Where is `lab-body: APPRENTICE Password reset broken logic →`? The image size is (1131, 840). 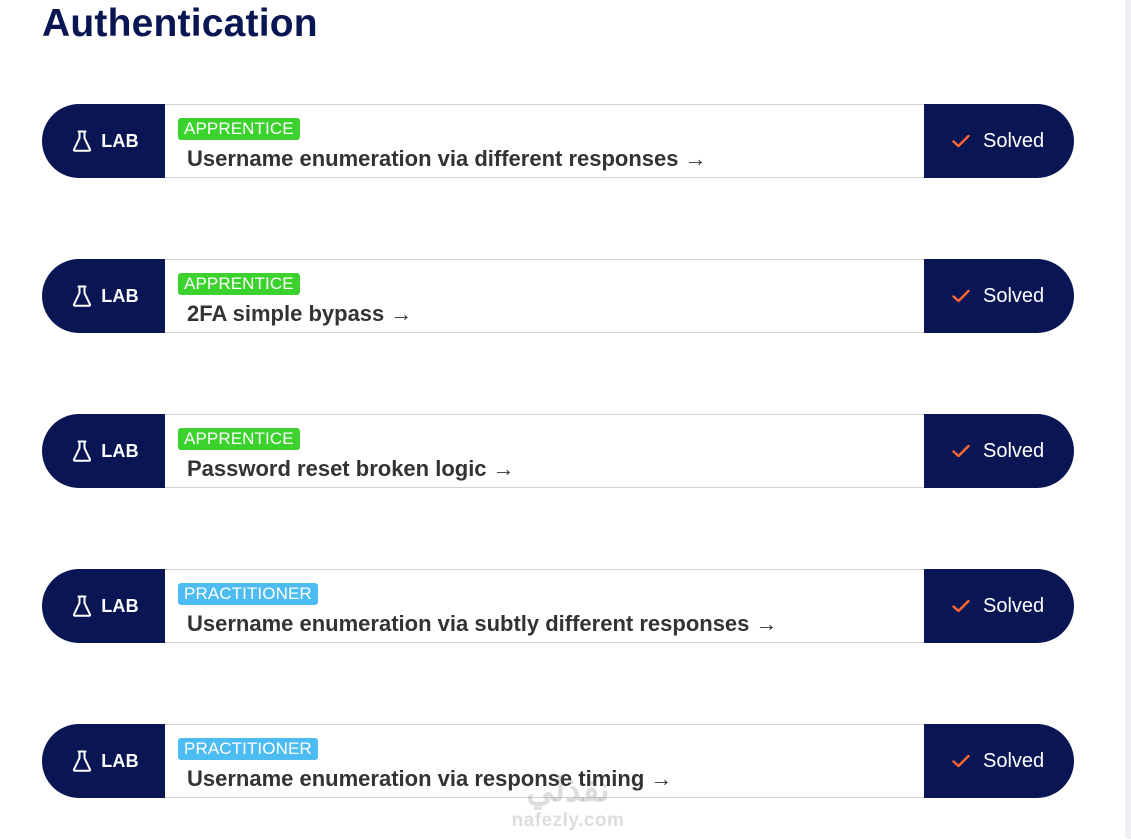 lab-body: APPRENTICE Password reset broken logic → is located at coordinates (544, 451).